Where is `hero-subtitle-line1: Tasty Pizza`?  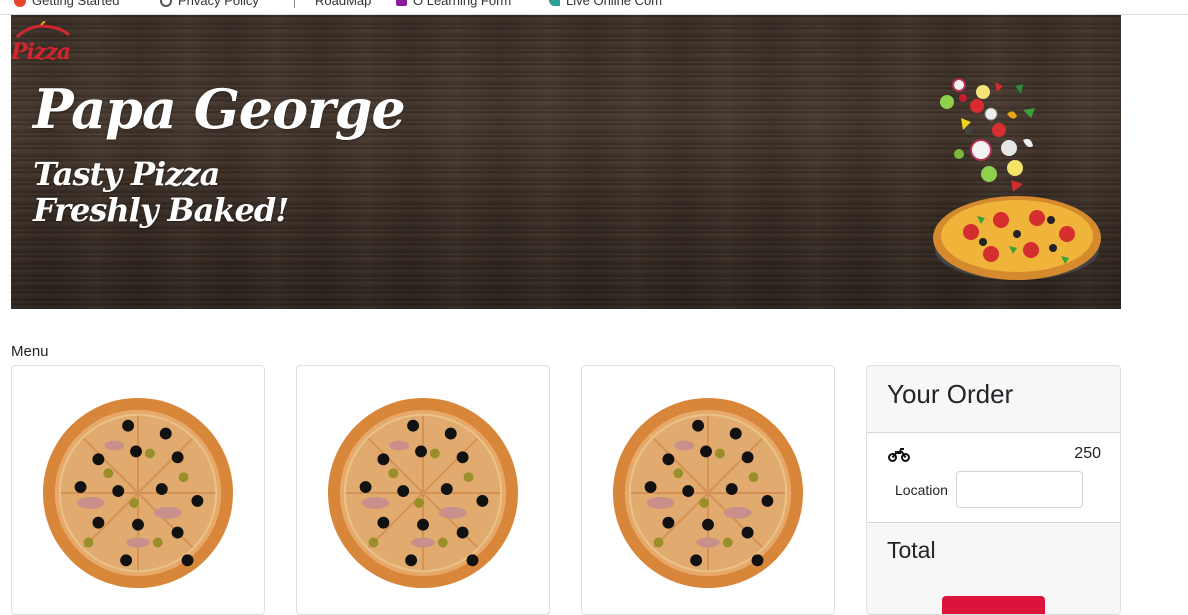 hero-subtitle-line1: Tasty Pizza is located at coordinates (126, 174).